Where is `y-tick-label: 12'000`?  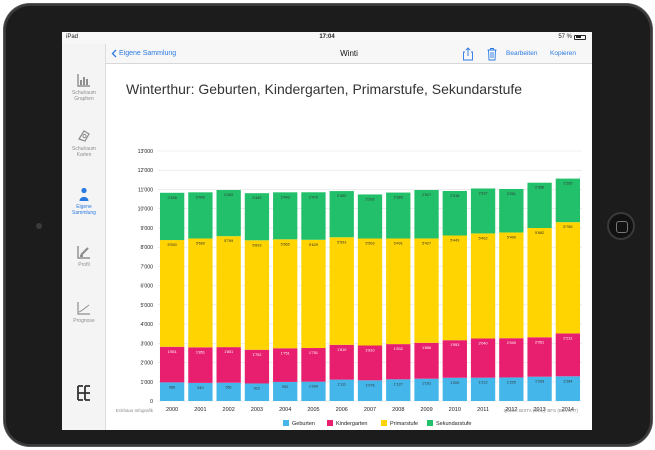
y-tick-label: 12'000 is located at coordinates (146, 171).